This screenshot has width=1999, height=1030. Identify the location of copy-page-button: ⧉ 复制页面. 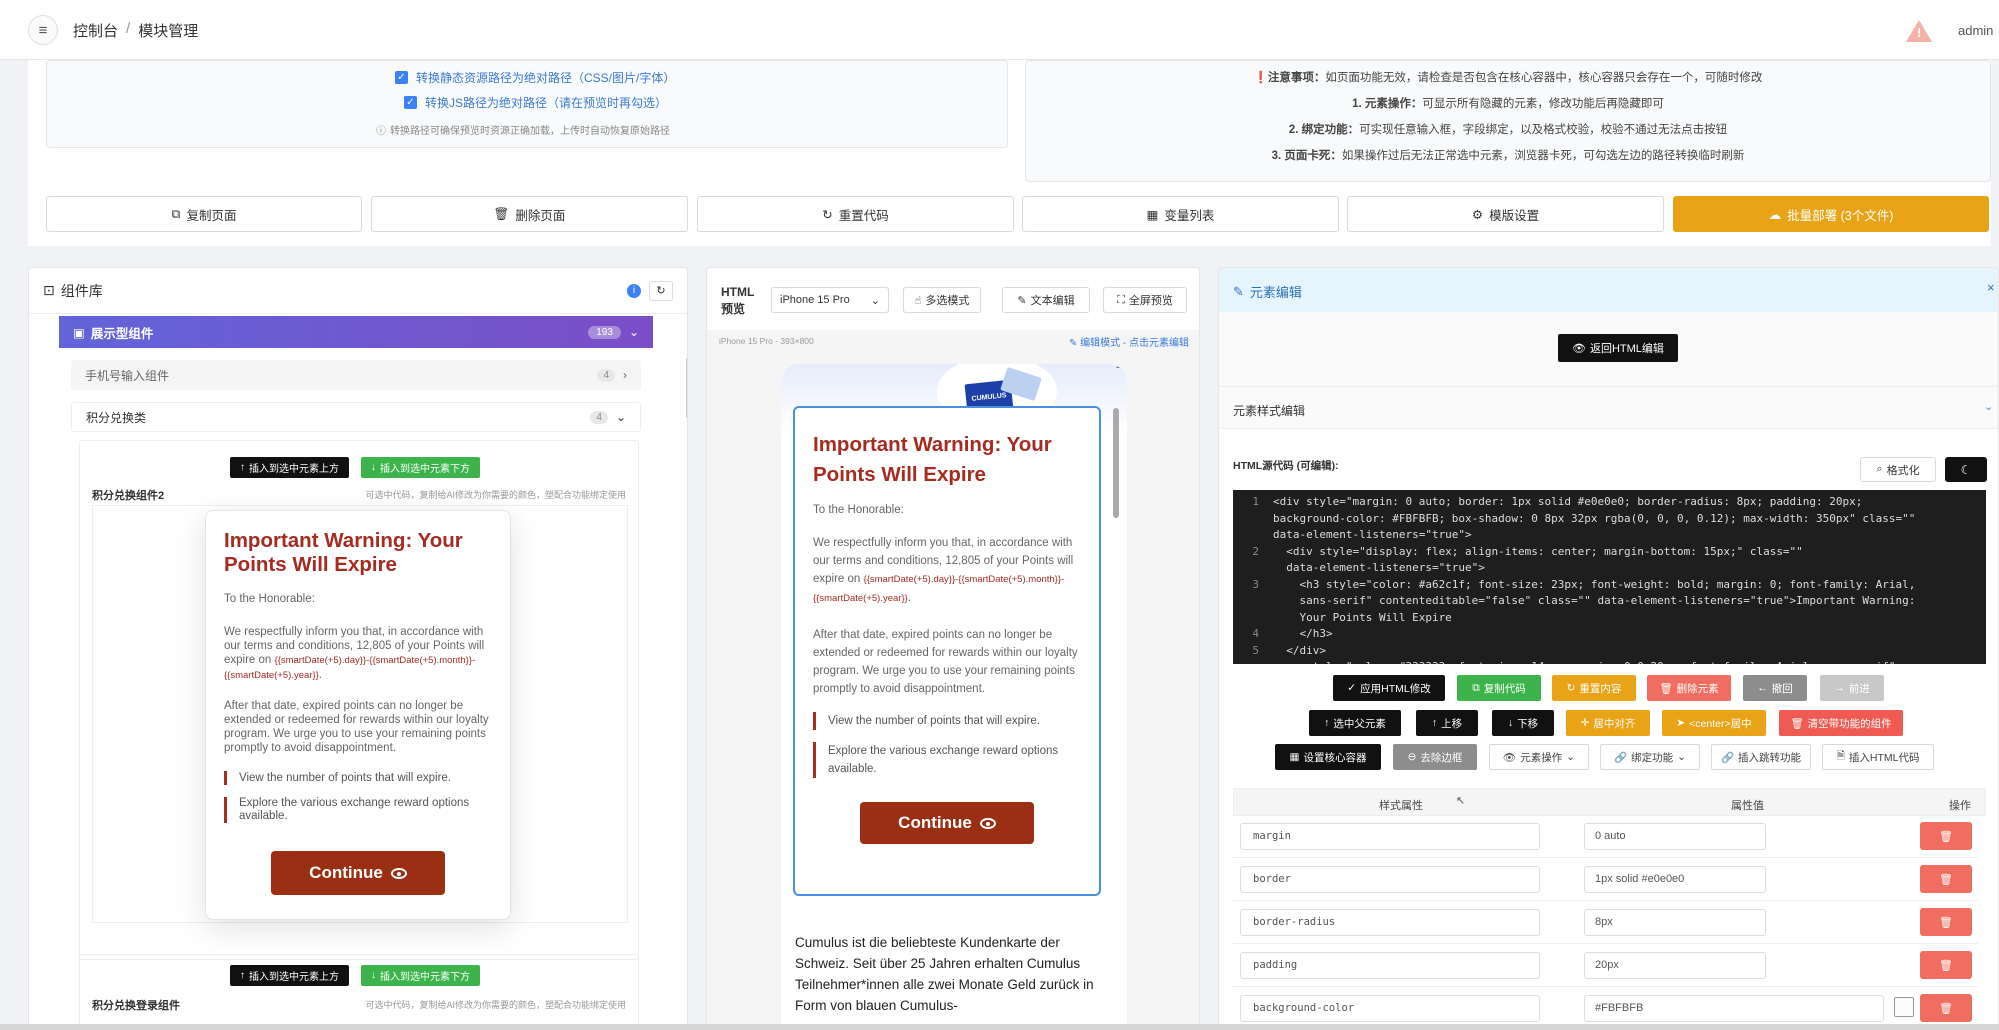
(204, 214).